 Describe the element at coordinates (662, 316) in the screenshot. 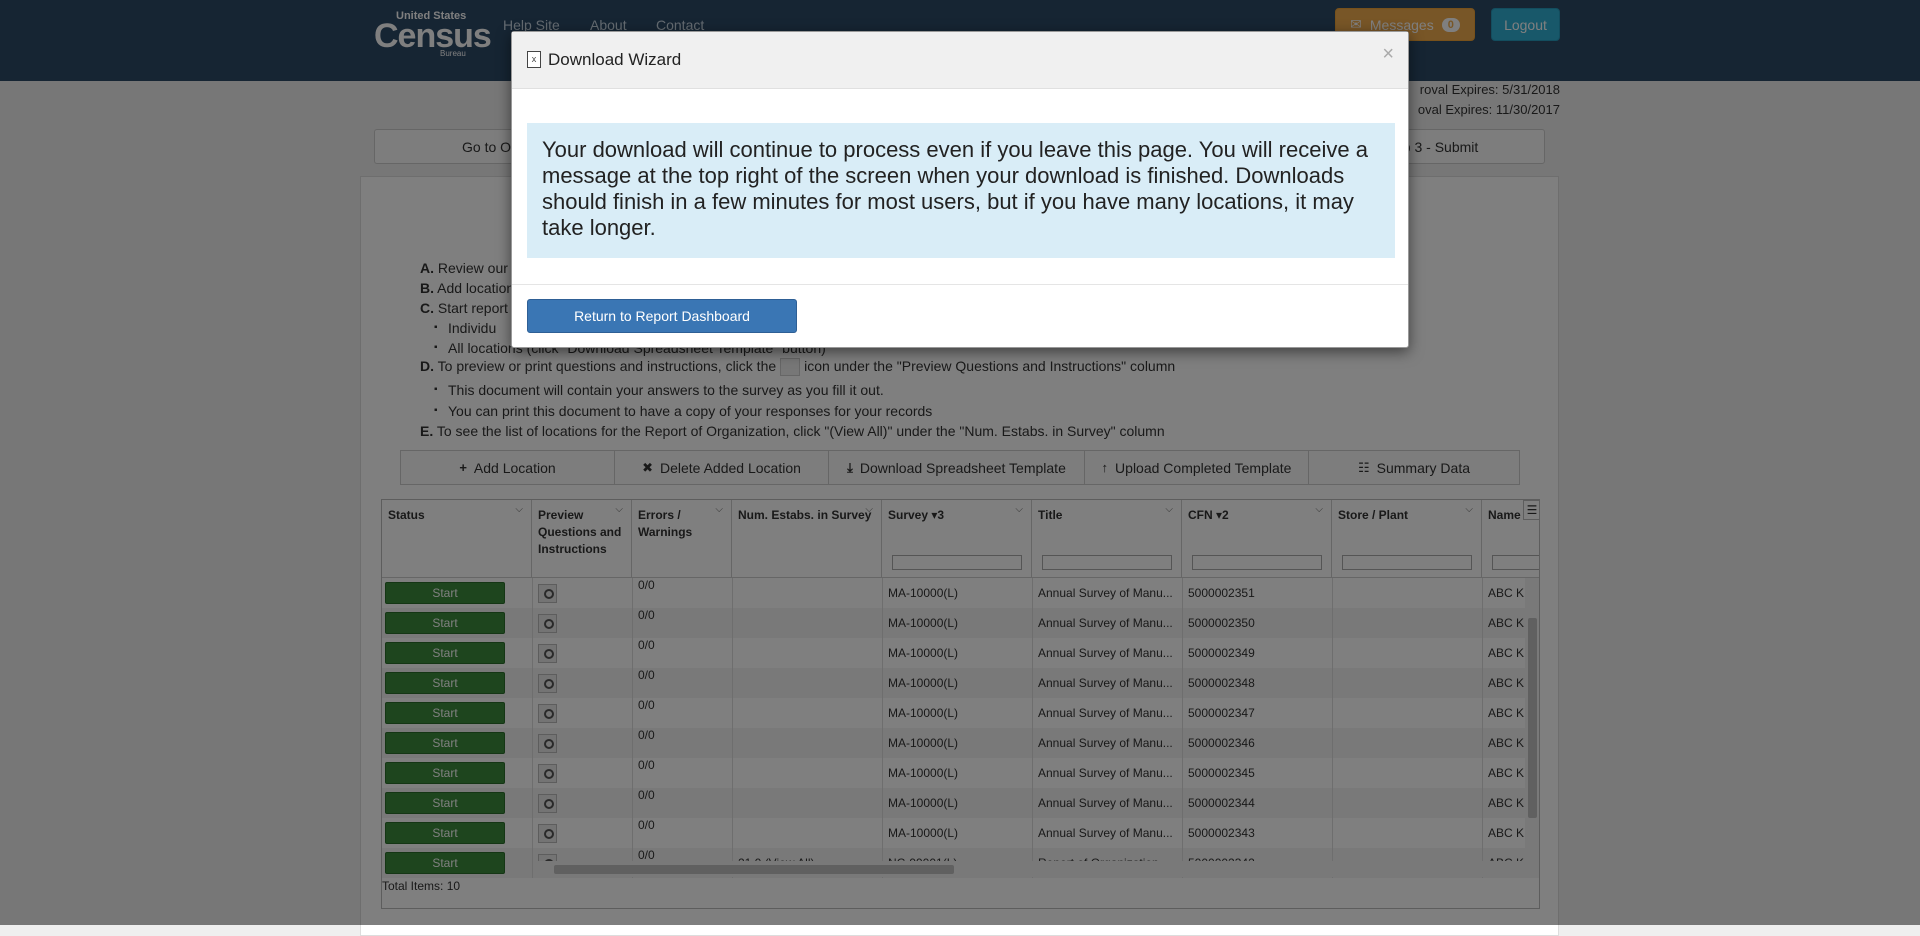

I see `return-to-report-dashboard-button: Return to Report Dashboard` at that location.